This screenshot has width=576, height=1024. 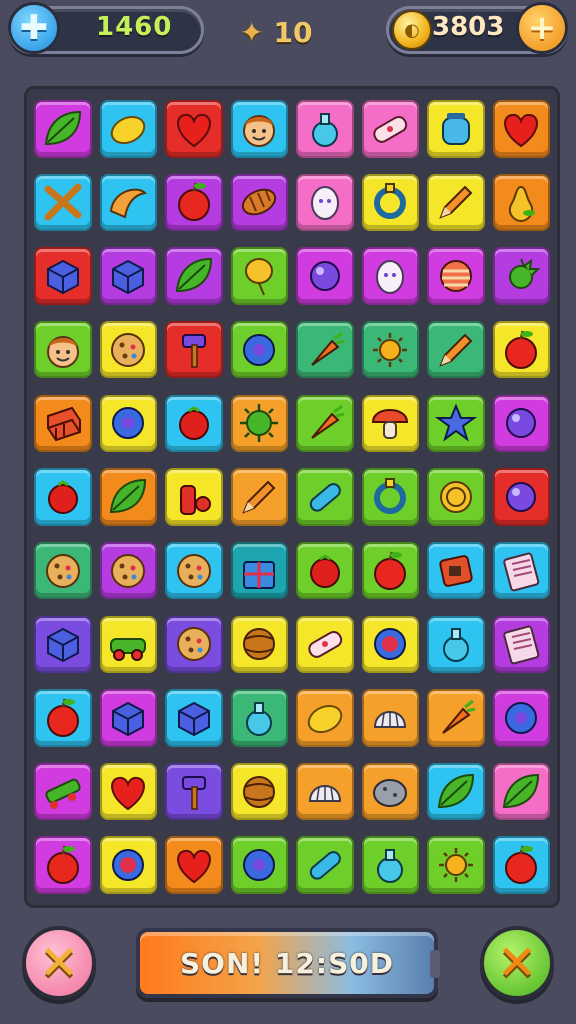 I want to click on leaf-icon, so click(x=62, y=127).